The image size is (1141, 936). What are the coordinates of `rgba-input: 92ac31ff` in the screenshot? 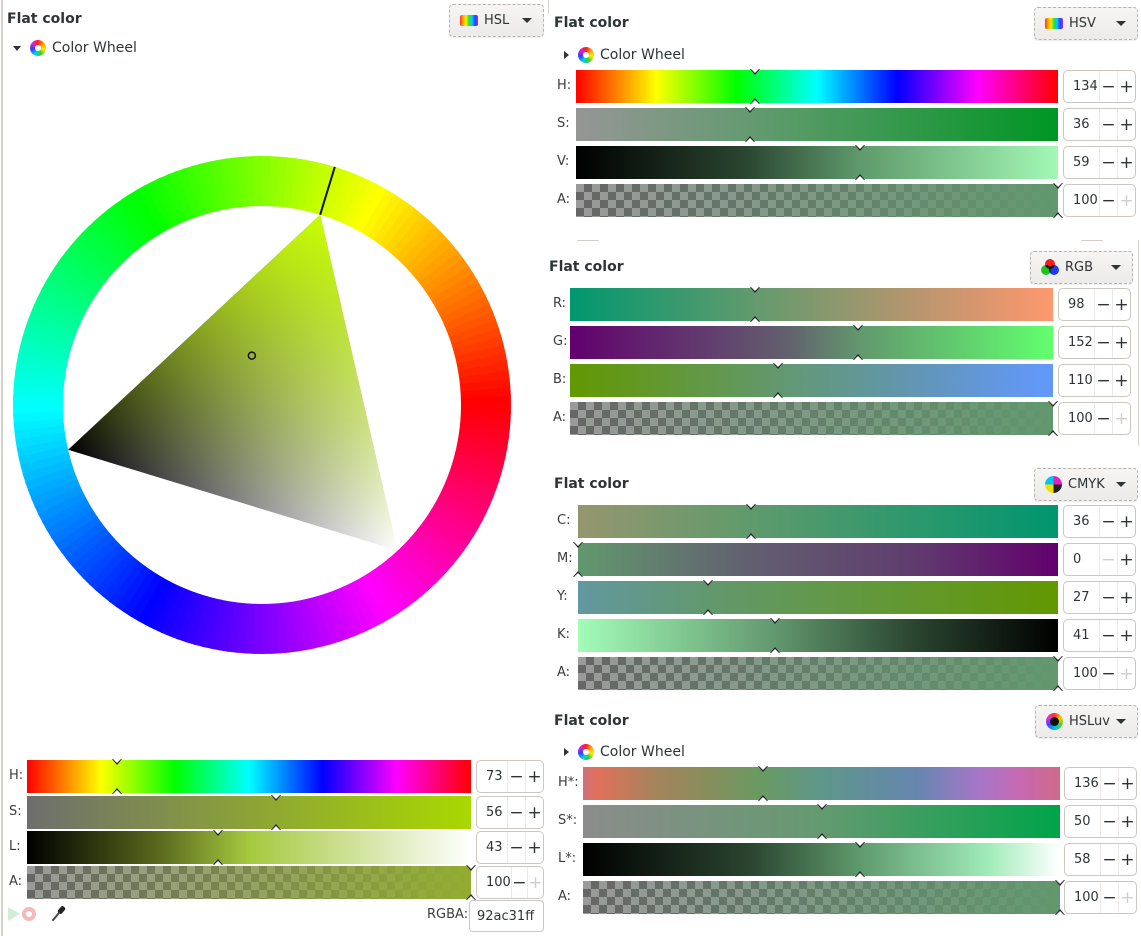 It's located at (506, 916).